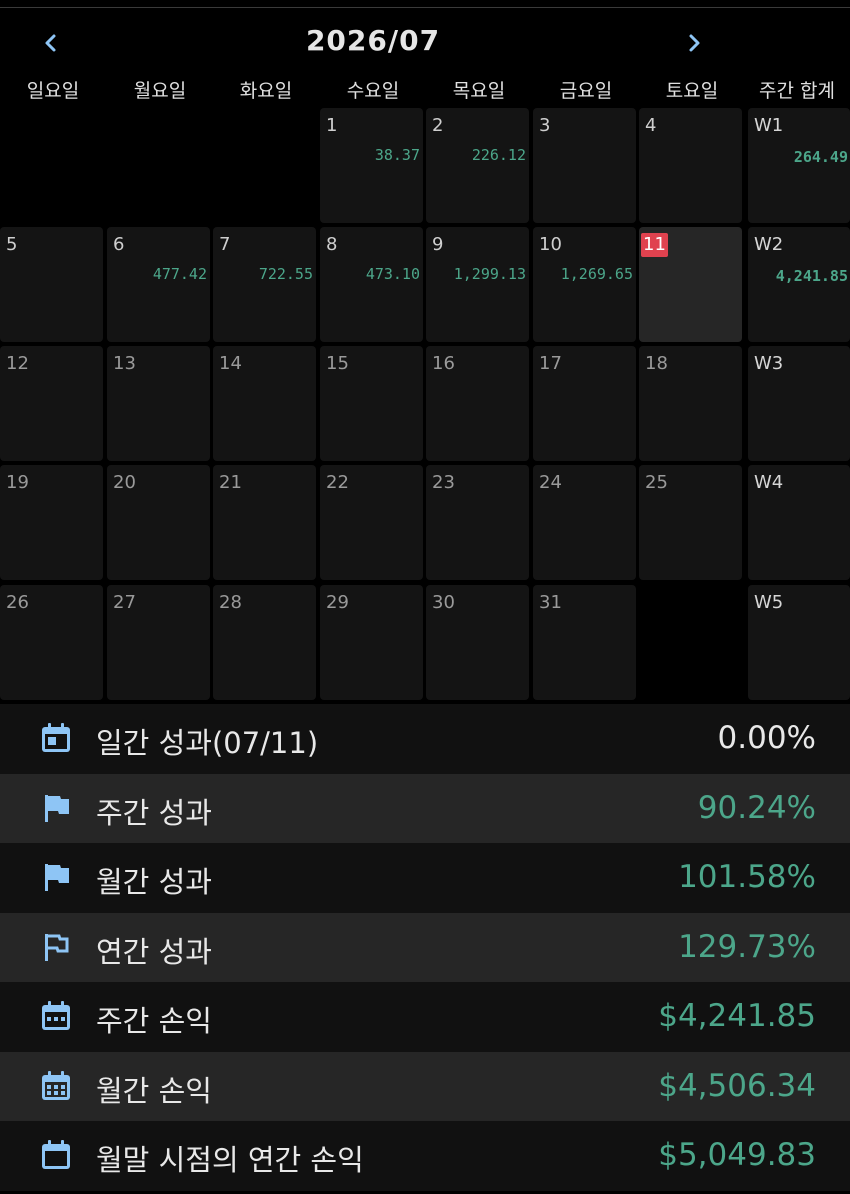 This screenshot has height=1194, width=850. I want to click on day-number: 19, so click(17, 482).